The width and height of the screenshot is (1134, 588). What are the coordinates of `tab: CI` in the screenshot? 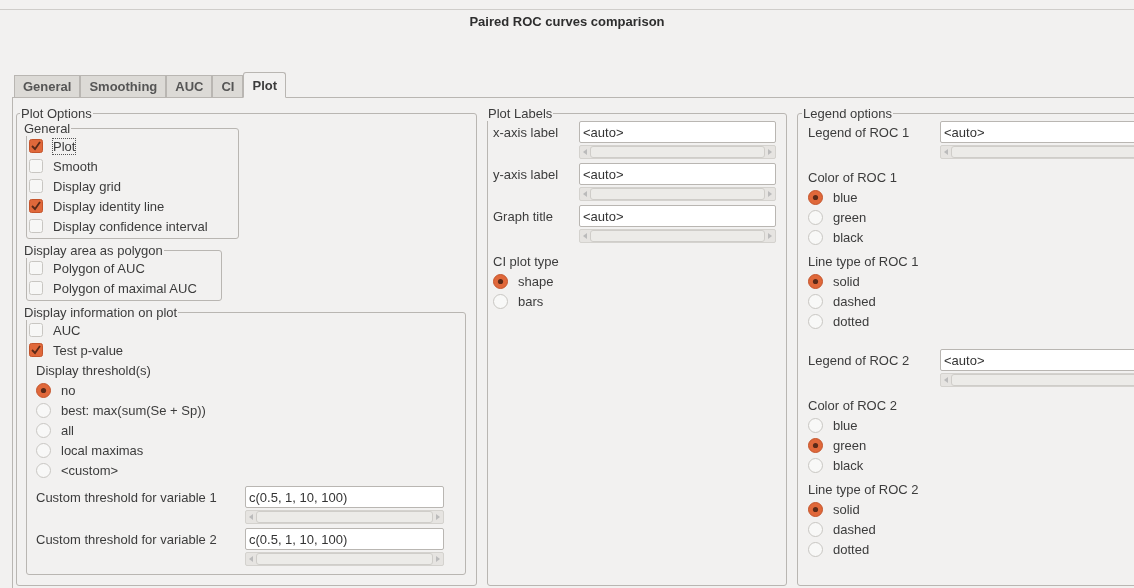 It's located at (228, 86).